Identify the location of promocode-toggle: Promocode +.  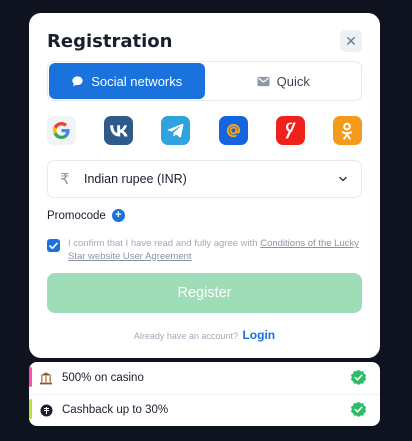
(86, 215).